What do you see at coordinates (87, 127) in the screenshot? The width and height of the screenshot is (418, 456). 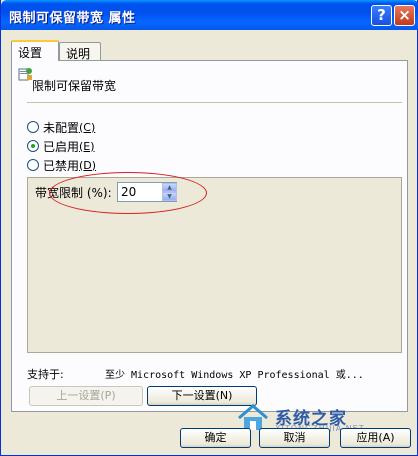 I see `radio-accelerator: (C)` at bounding box center [87, 127].